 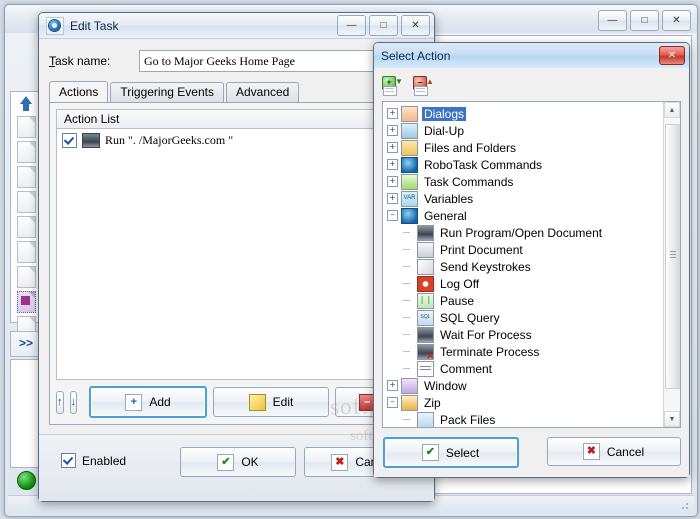 I want to click on list-item: Run ". /MajorGeeks.com ", so click(x=236, y=138).